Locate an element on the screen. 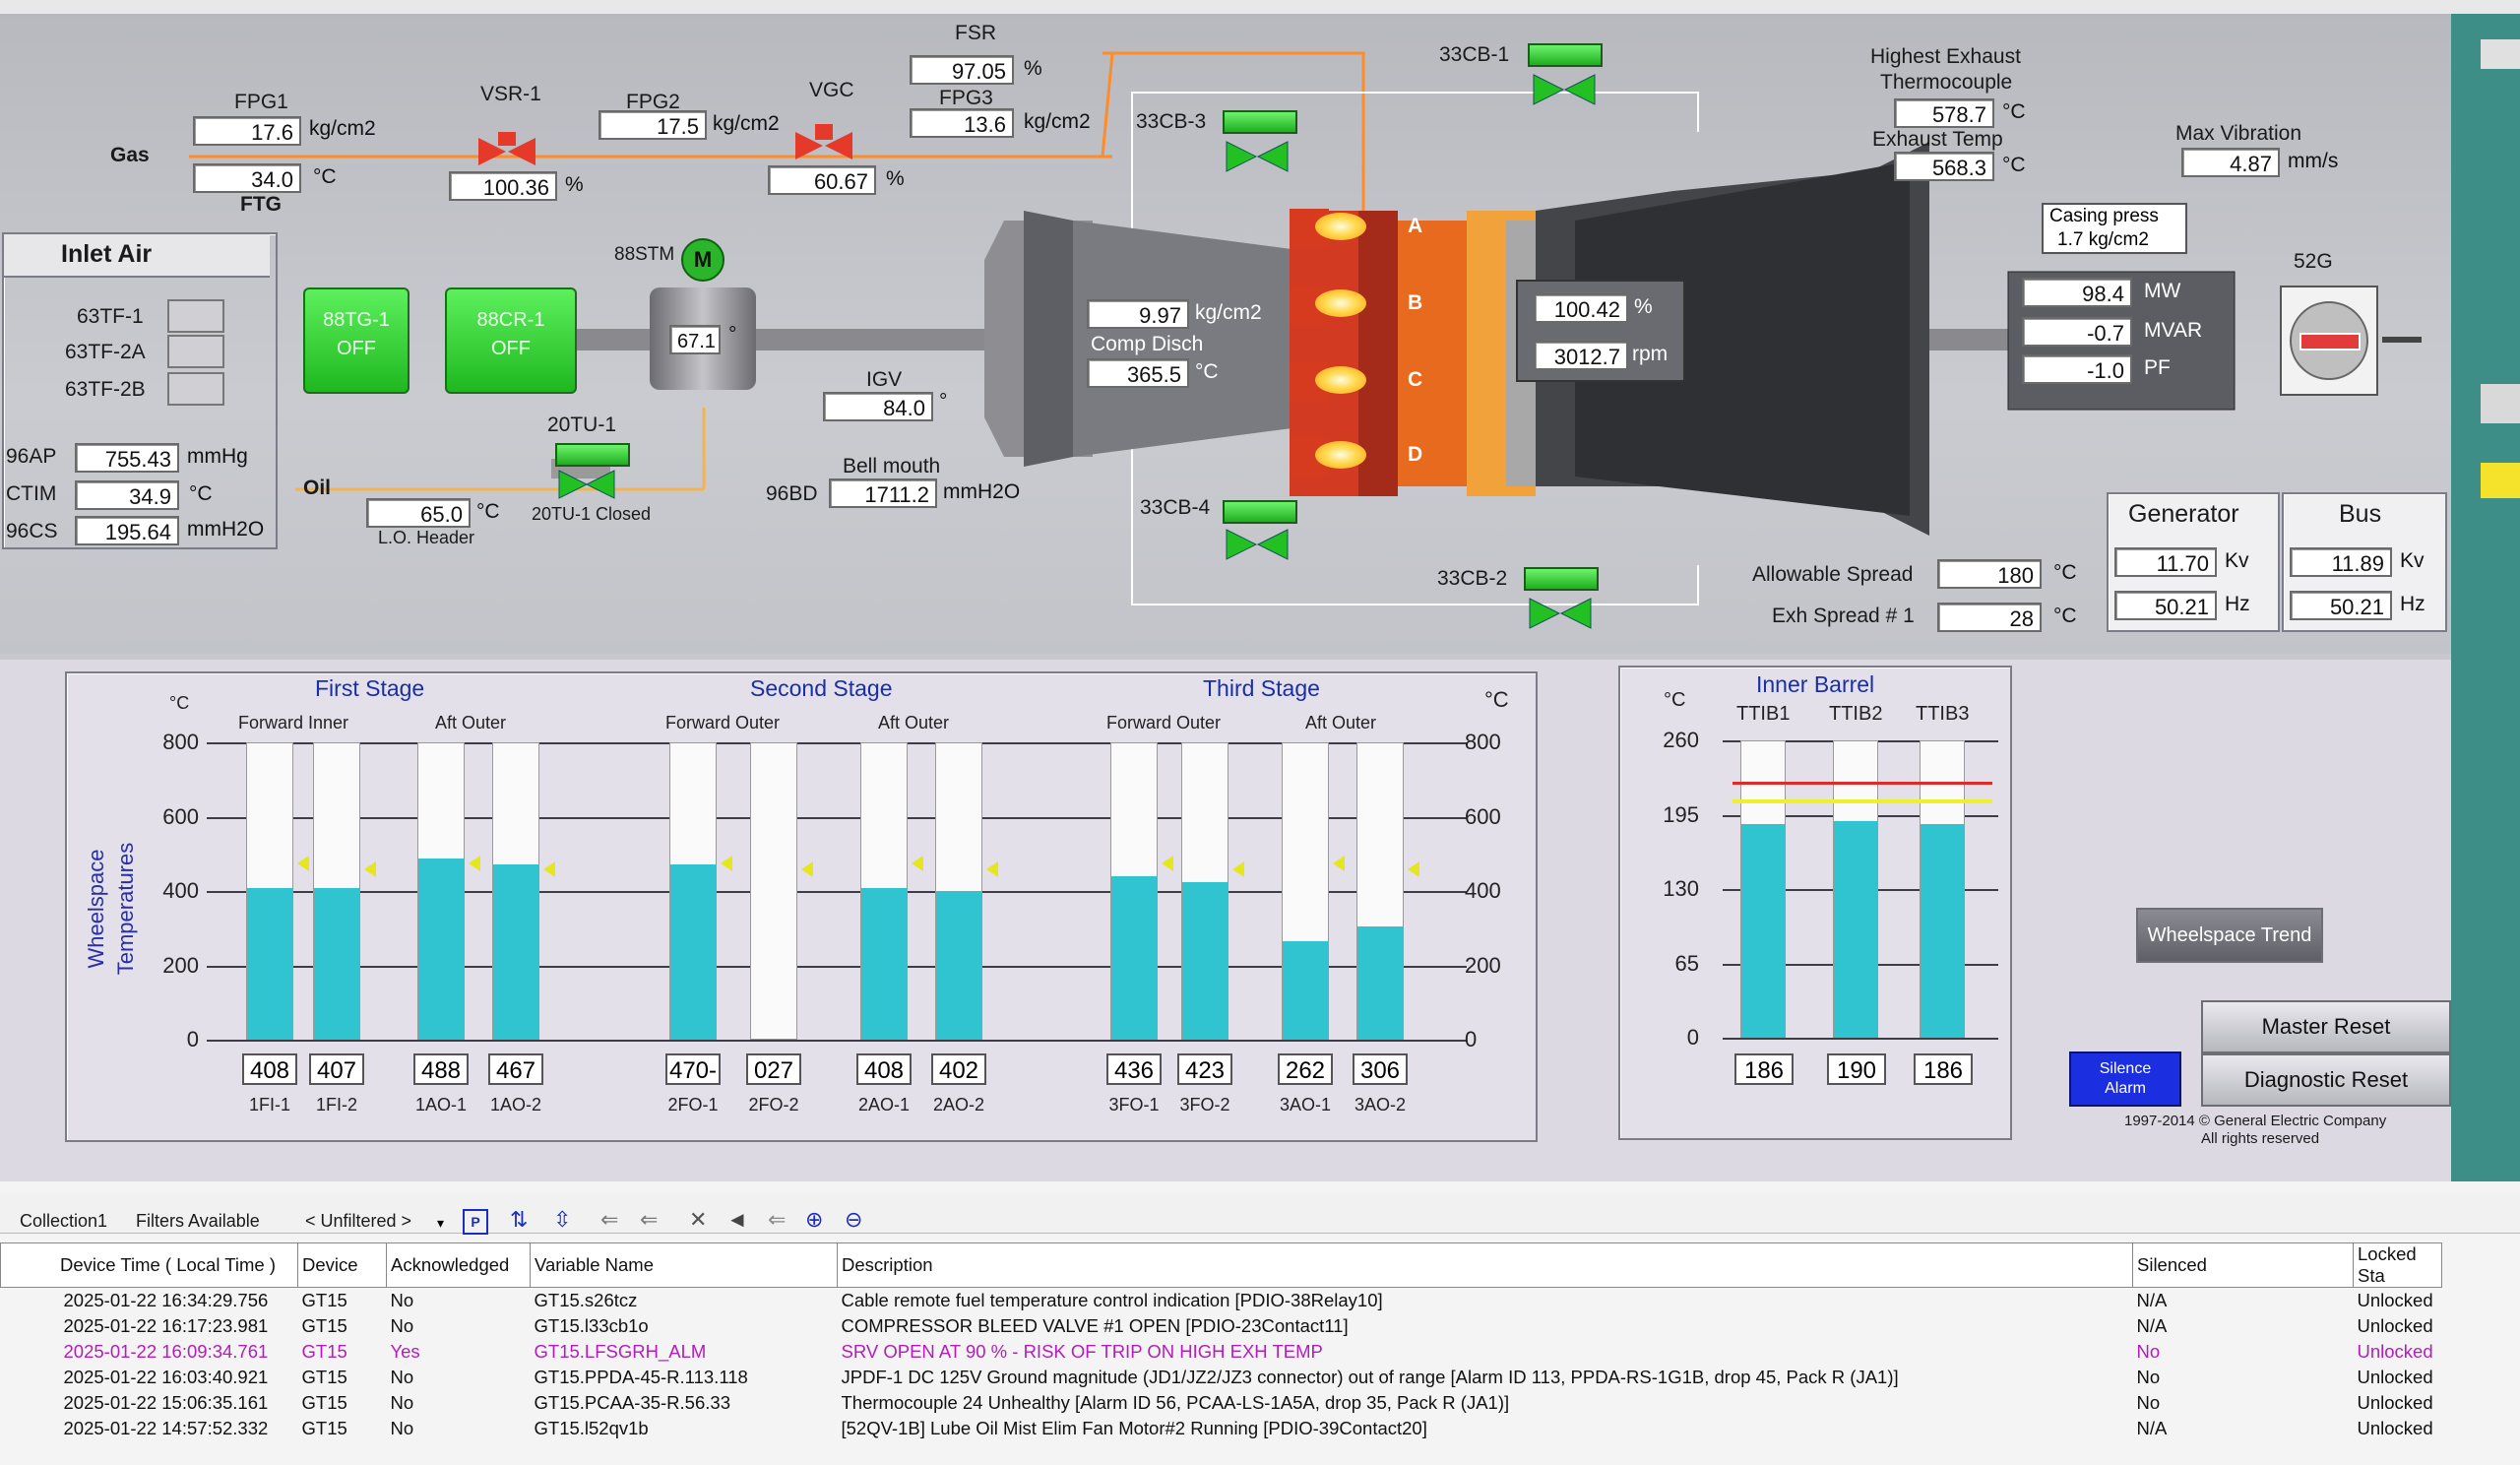  cell-locked: Unlocked is located at coordinates (2395, 1402).